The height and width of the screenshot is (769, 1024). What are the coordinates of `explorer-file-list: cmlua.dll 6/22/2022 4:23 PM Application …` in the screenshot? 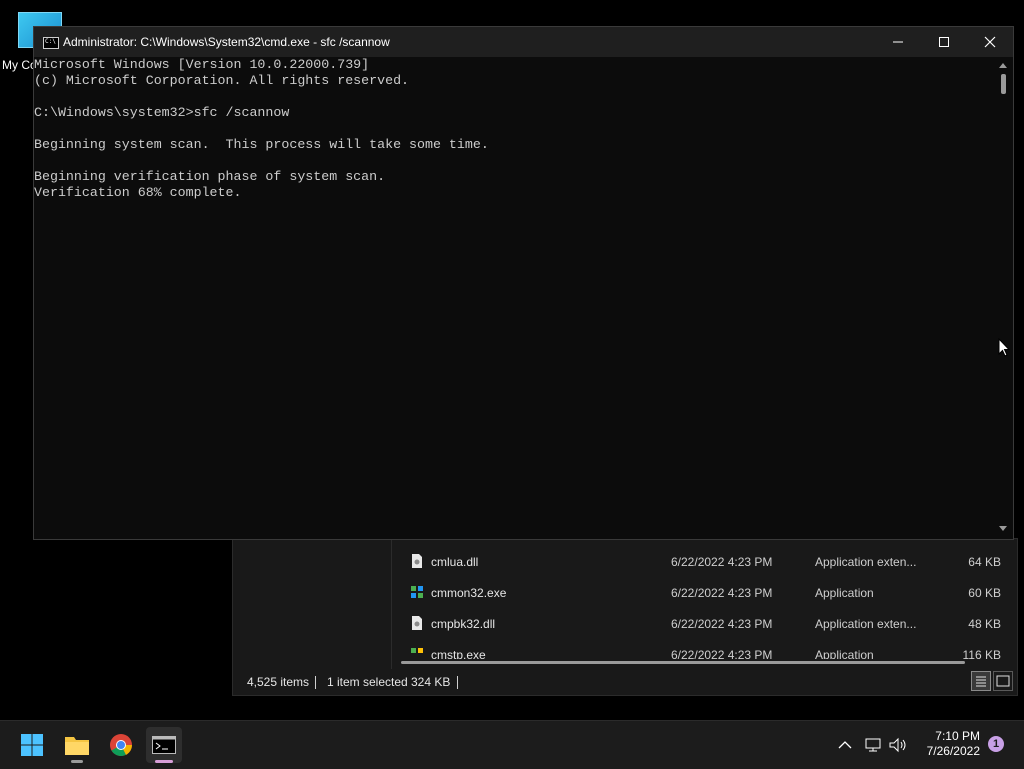 It's located at (703, 603).